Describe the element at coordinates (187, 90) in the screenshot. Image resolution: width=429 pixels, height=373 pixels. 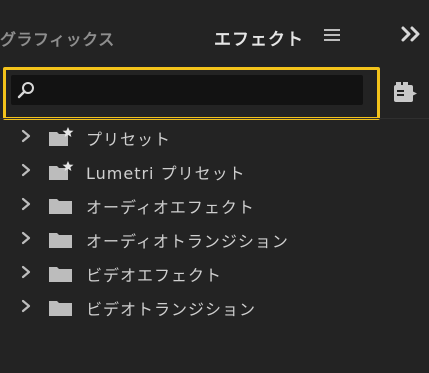
I see `search-input` at that location.